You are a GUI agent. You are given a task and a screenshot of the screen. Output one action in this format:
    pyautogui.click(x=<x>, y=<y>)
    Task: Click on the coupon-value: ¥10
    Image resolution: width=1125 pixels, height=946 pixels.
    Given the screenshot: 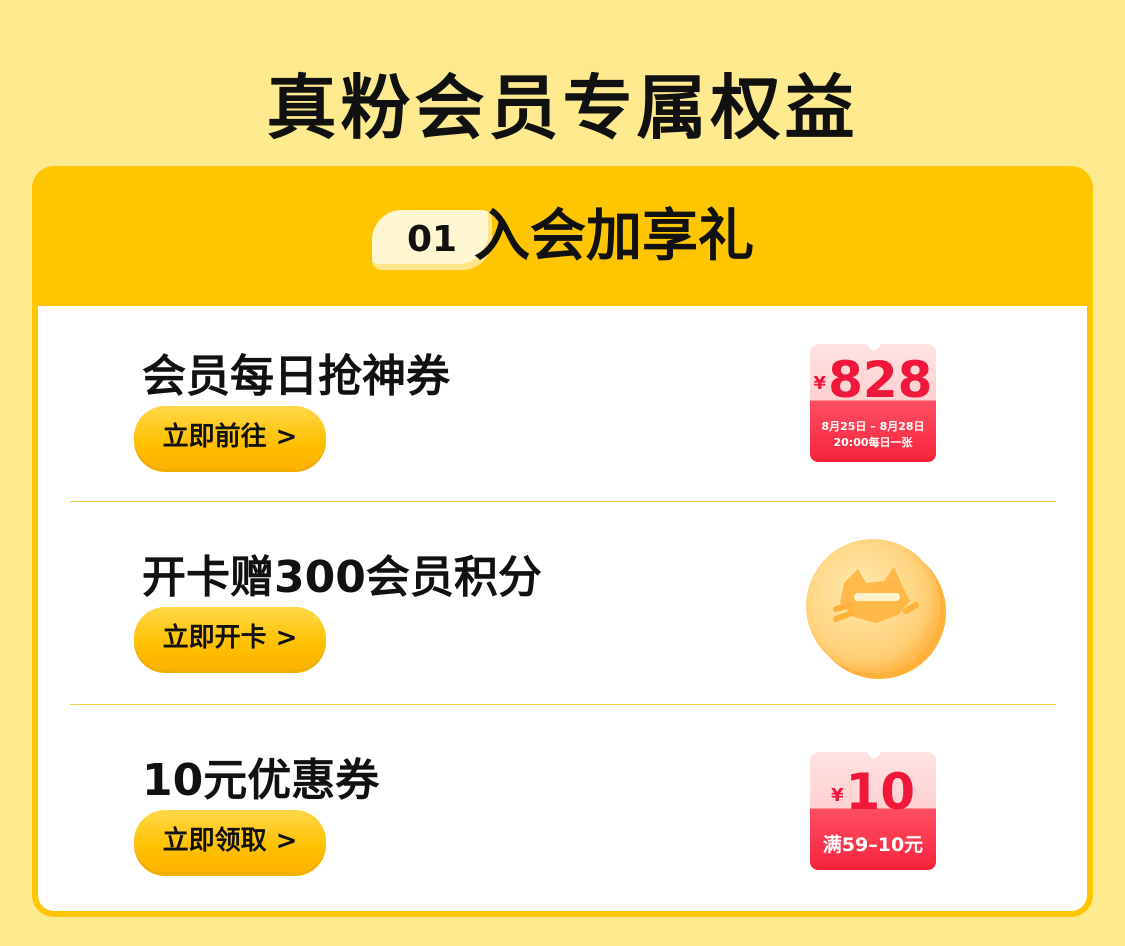 What is the action you would take?
    pyautogui.click(x=873, y=792)
    